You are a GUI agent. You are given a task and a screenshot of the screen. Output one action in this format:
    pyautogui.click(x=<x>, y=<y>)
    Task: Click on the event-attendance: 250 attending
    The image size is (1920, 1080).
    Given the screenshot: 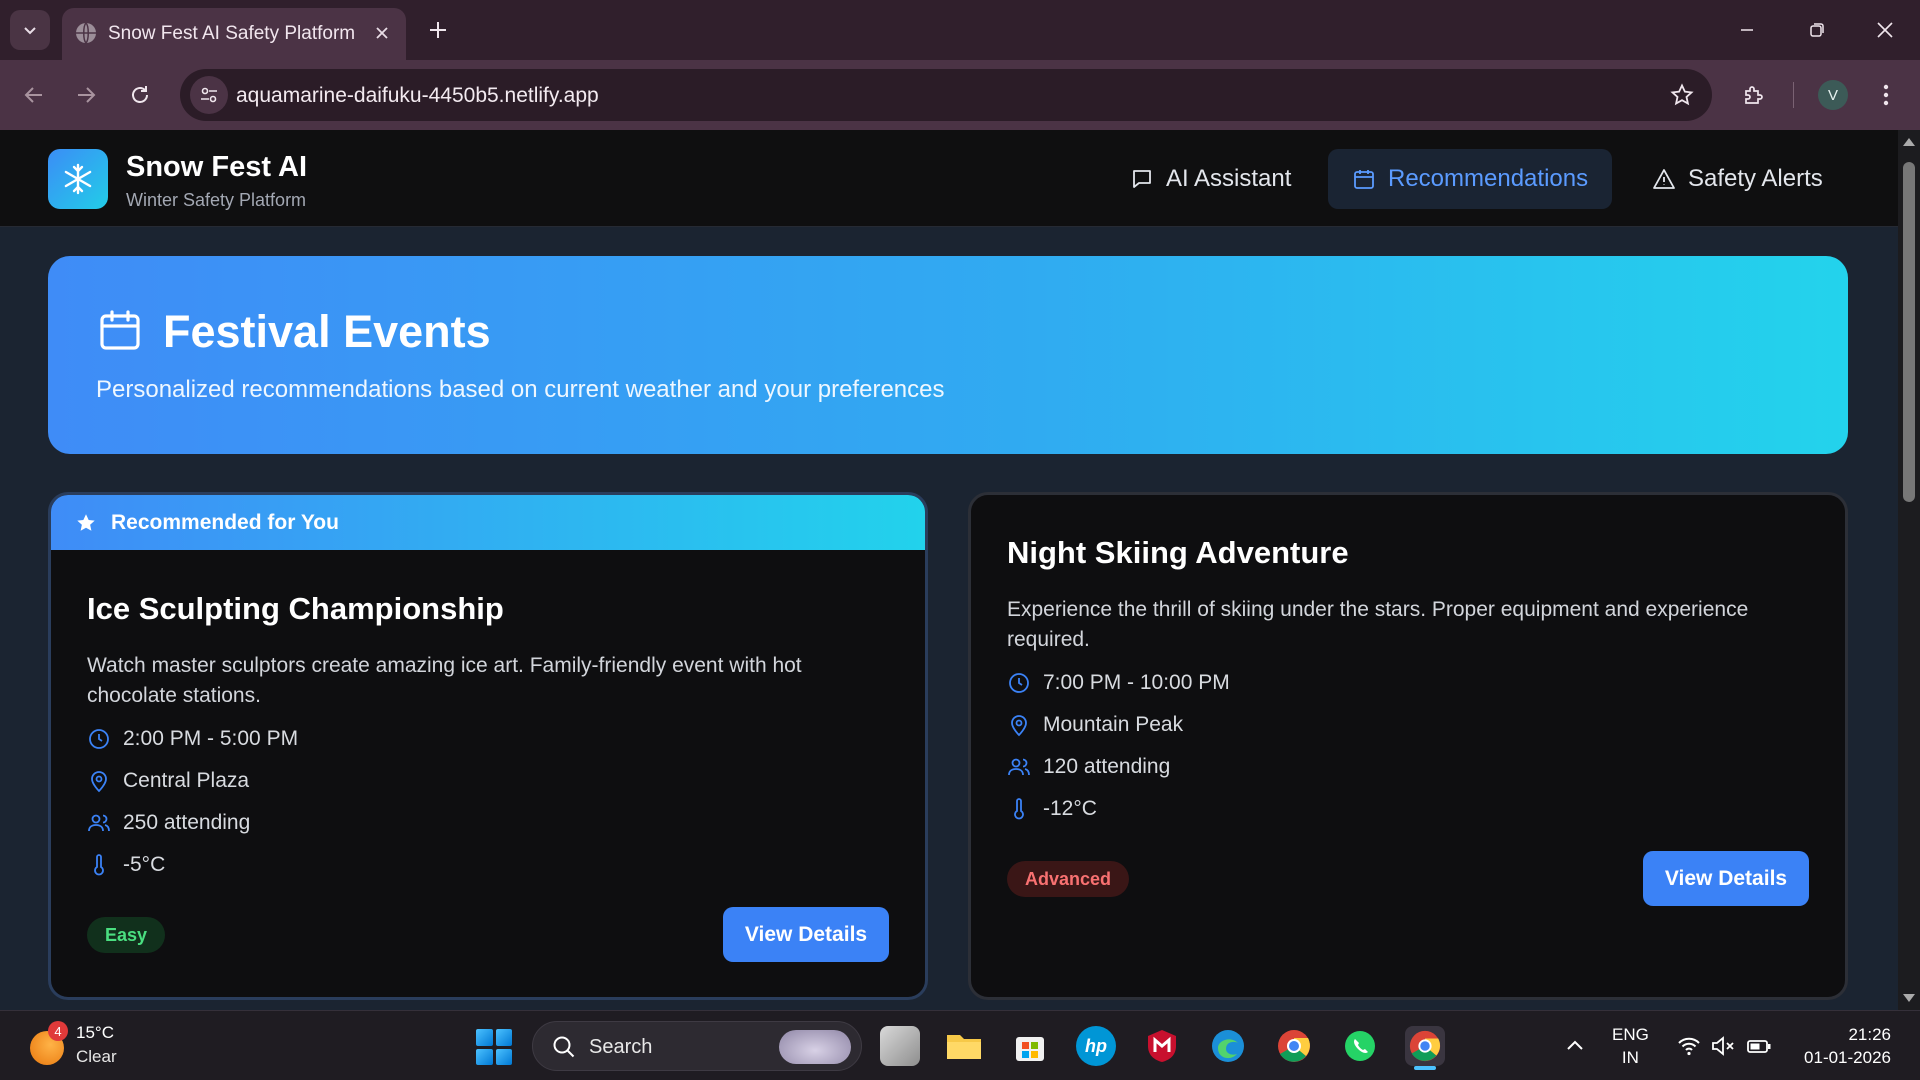 What is the action you would take?
    pyautogui.click(x=168, y=823)
    